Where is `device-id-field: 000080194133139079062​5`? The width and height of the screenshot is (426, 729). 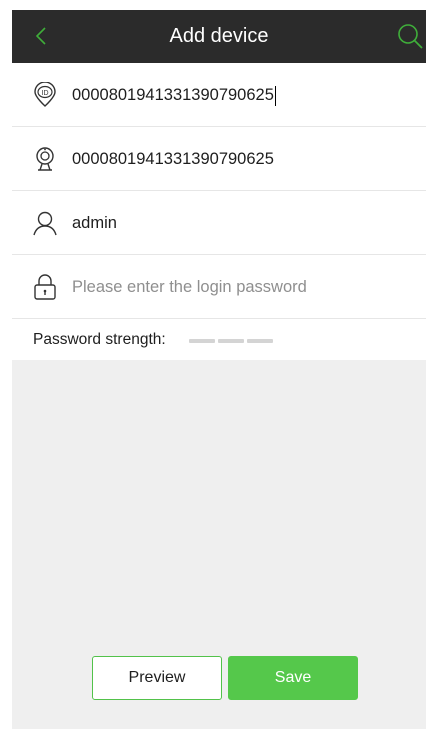
device-id-field: 000080194133139079062​5 is located at coordinates (174, 95).